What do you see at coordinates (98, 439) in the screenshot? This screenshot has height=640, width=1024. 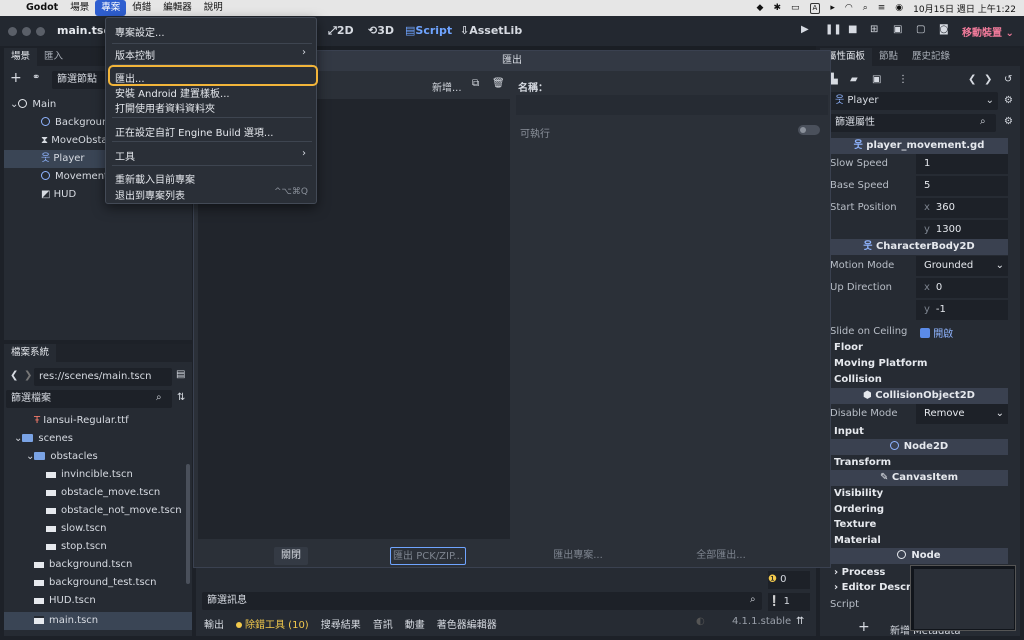 I see `fs-folder-scenes: ⌄ scenes` at bounding box center [98, 439].